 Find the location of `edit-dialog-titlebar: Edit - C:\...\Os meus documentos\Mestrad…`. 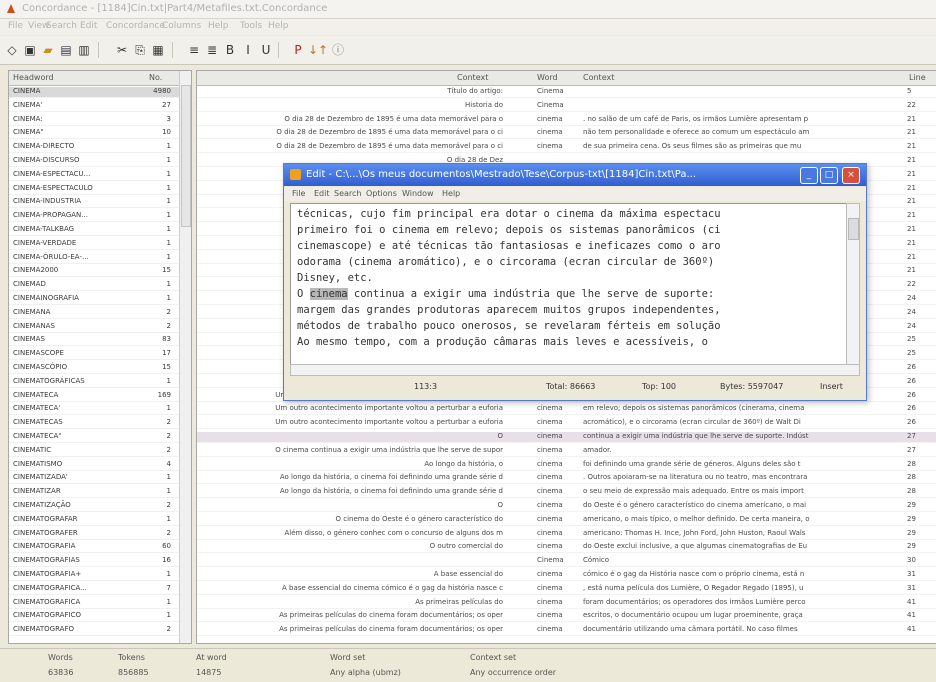

edit-dialog-titlebar: Edit - C:\...\Os meus documentos\Mestrad… is located at coordinates (575, 175).